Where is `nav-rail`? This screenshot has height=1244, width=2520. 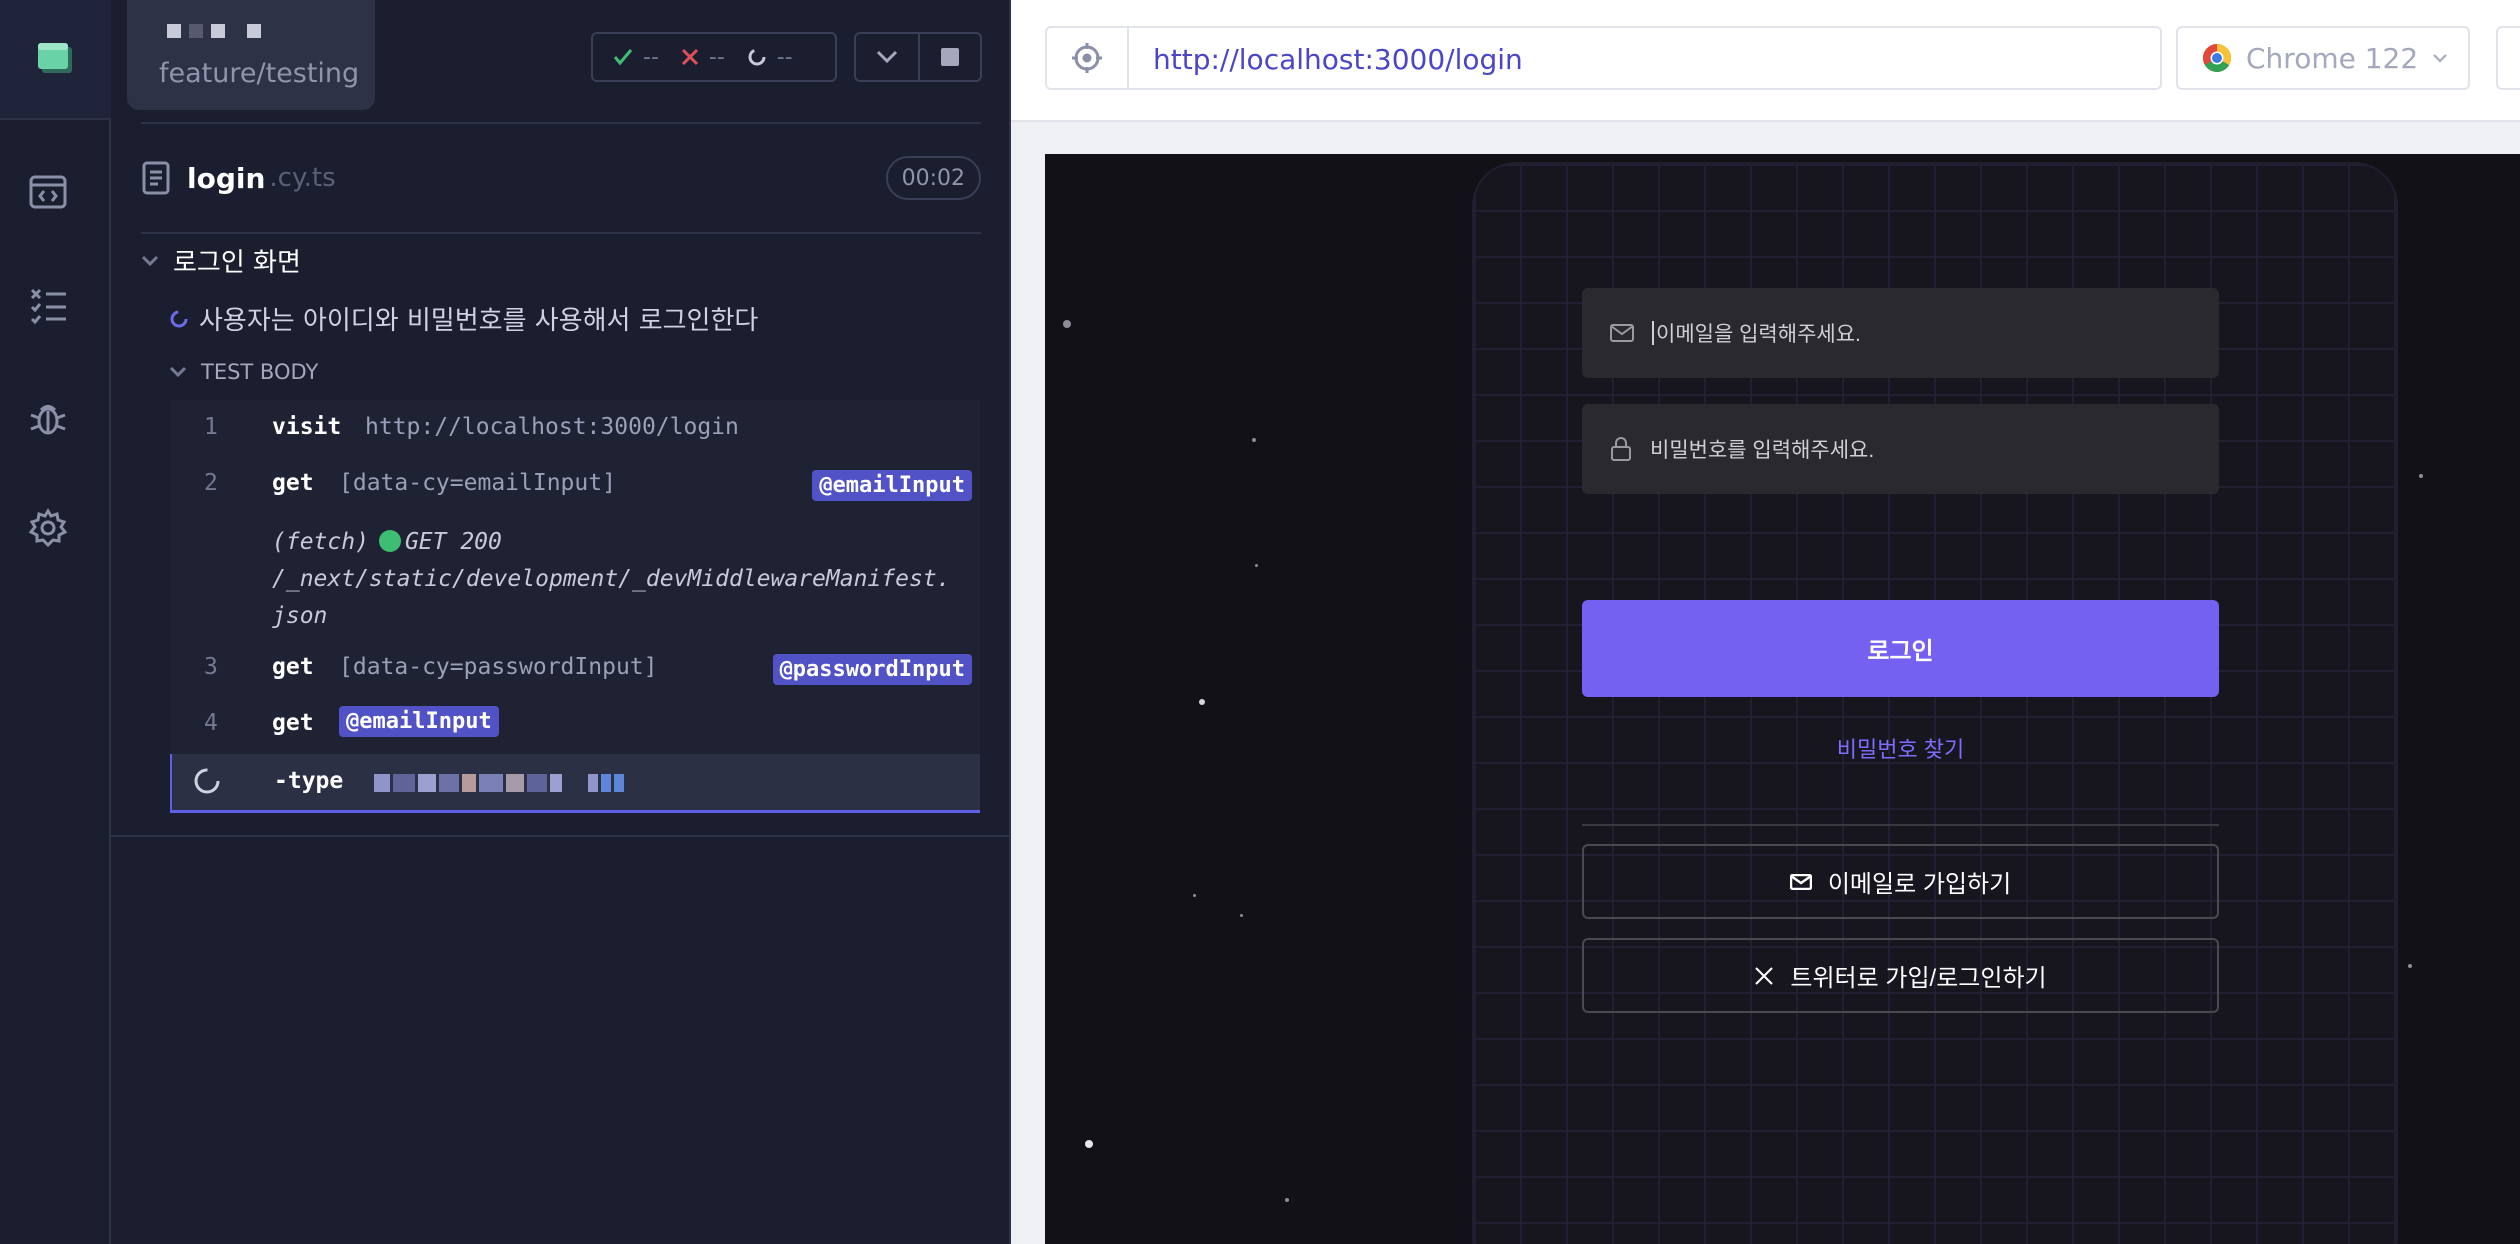 nav-rail is located at coordinates (55, 622).